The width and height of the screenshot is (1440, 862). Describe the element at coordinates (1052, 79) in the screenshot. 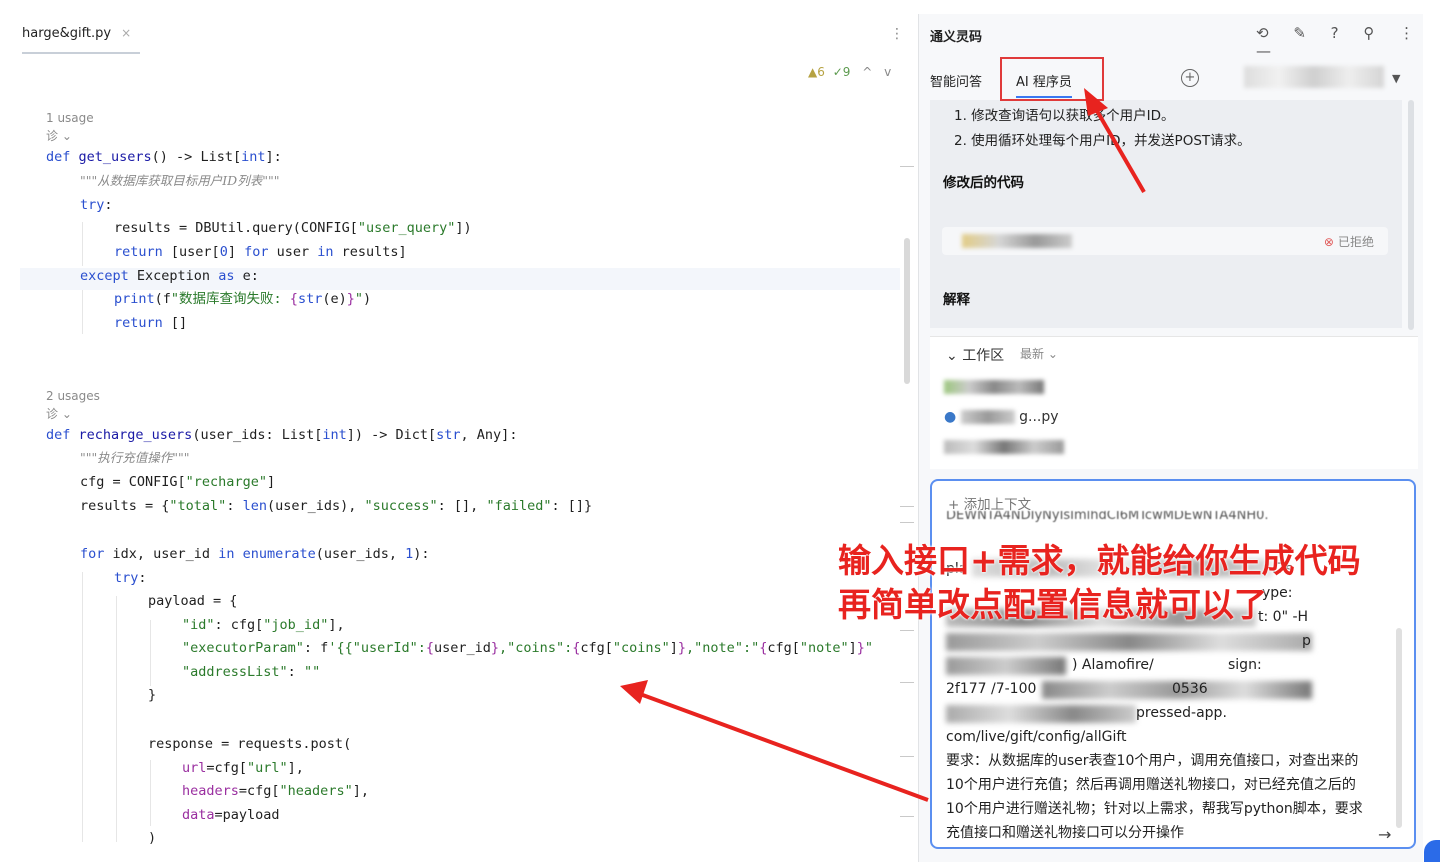

I see `highlight-box` at that location.